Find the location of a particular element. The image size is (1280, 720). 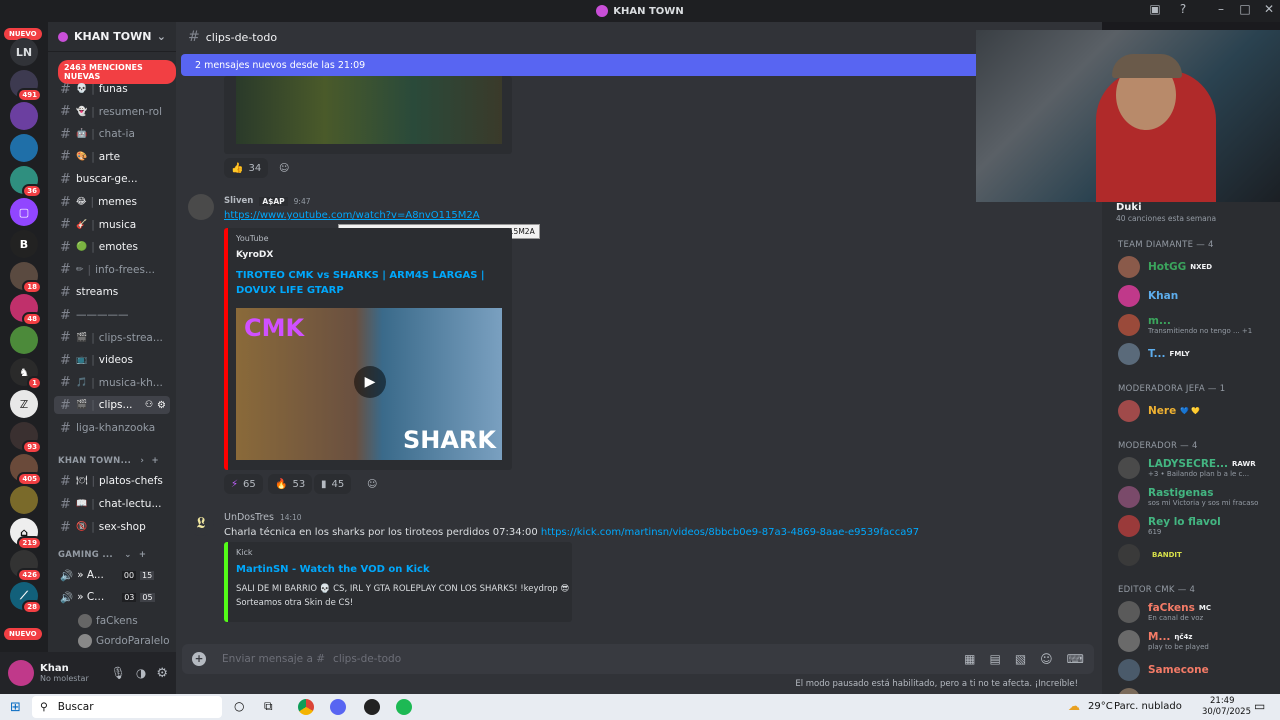

now-playing-title: Duki is located at coordinates (1129, 207).